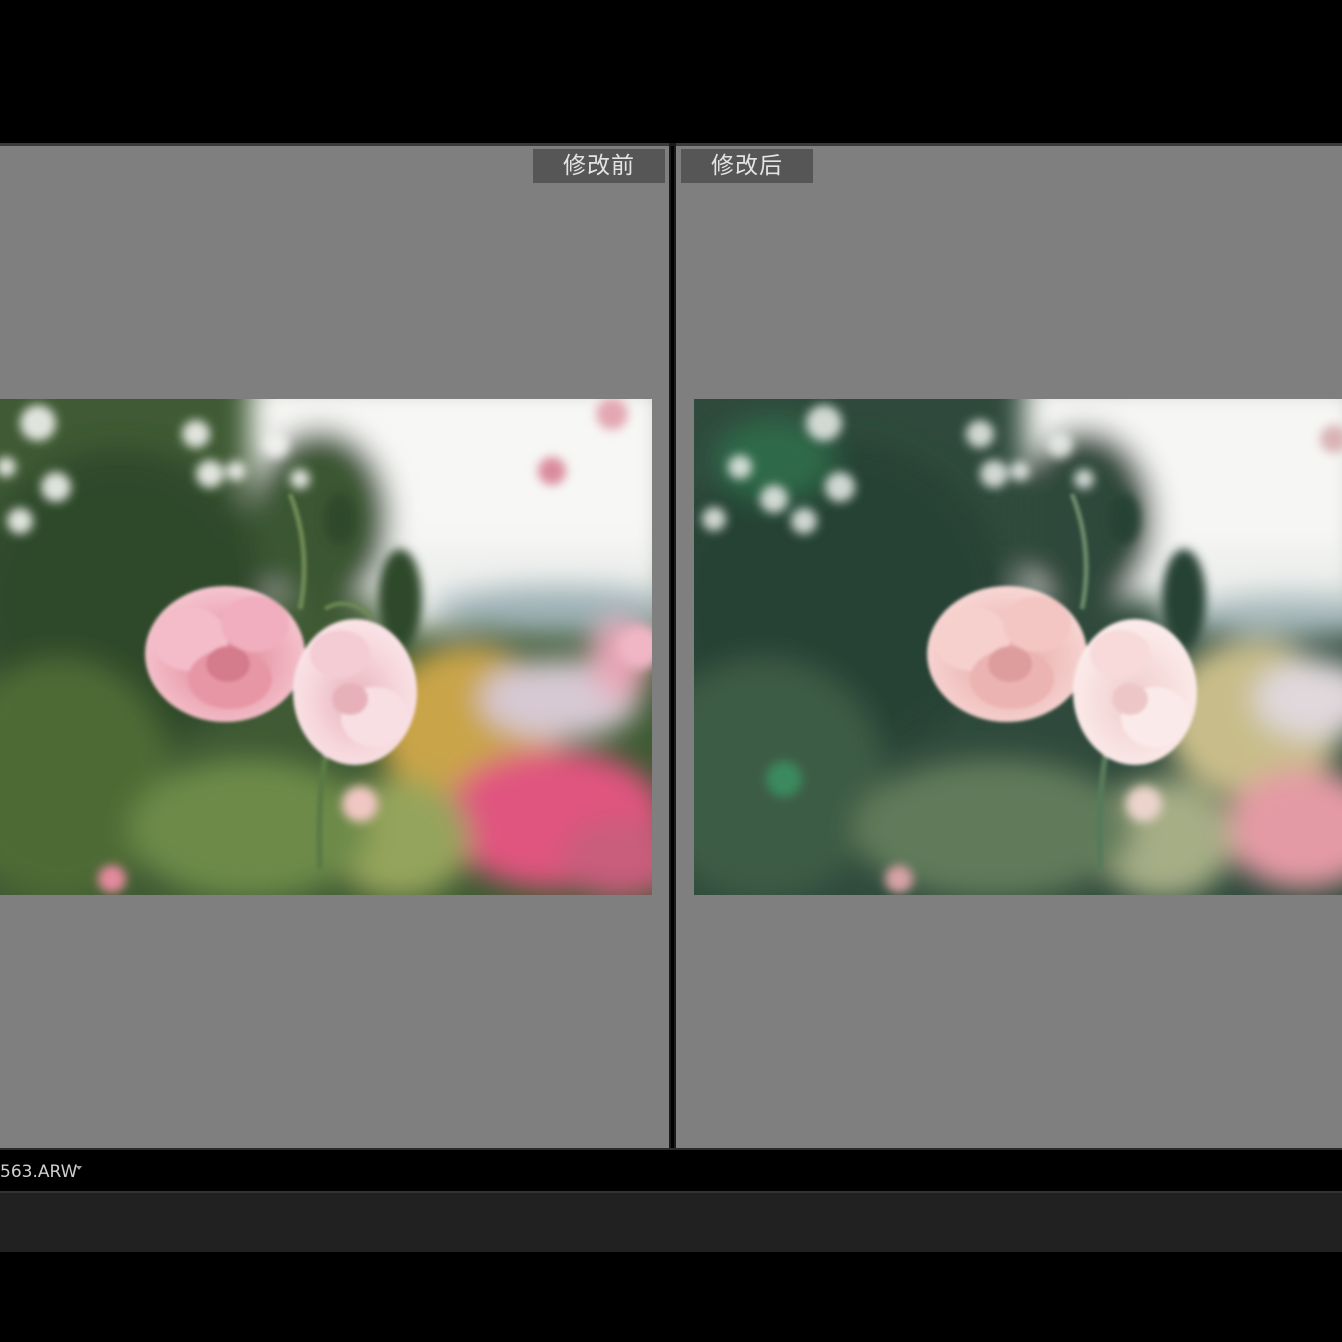  What do you see at coordinates (672, 647) in the screenshot?
I see `compare-divider-line` at bounding box center [672, 647].